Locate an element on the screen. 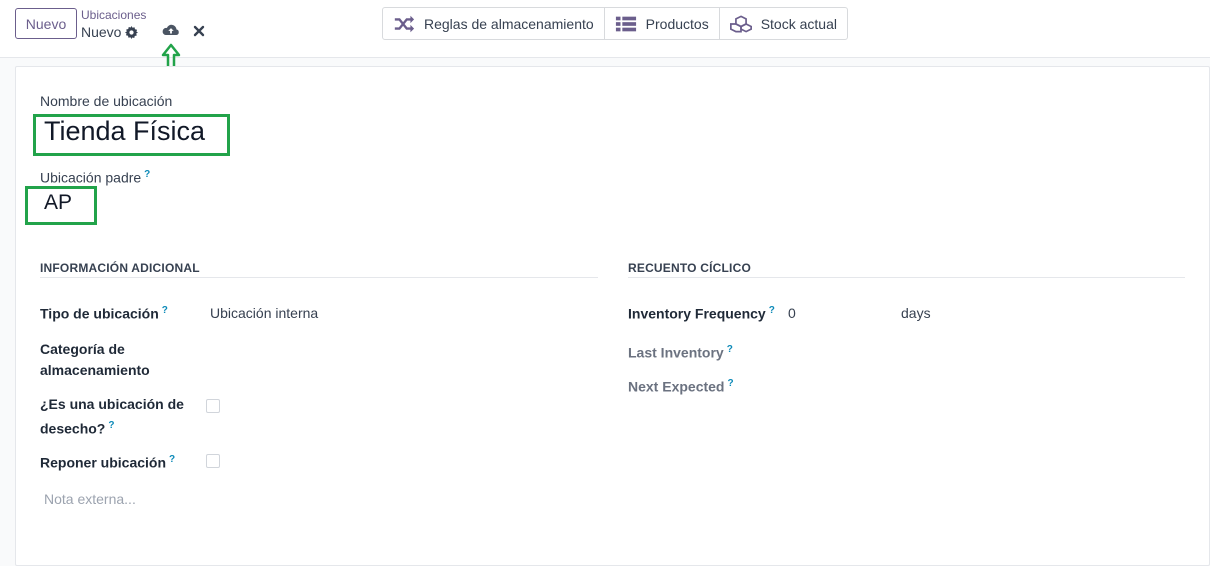 The height and width of the screenshot is (566, 1210). breadcrumb-current: Nuevo is located at coordinates (110, 32).